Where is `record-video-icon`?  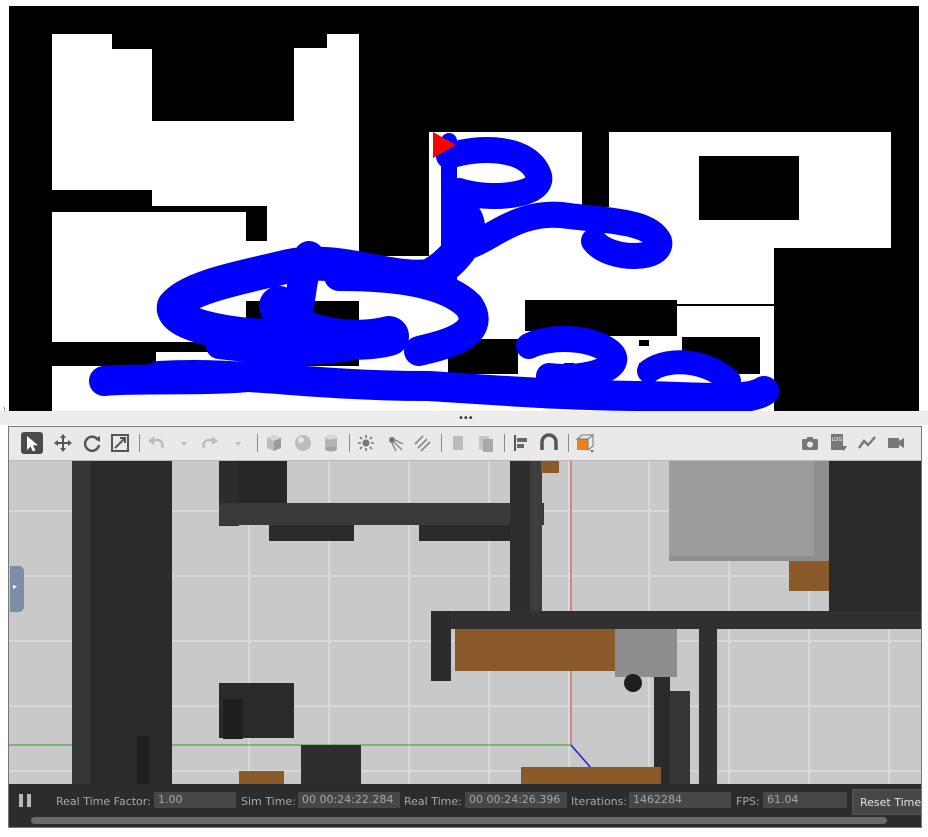
record-video-icon is located at coordinates (896, 443).